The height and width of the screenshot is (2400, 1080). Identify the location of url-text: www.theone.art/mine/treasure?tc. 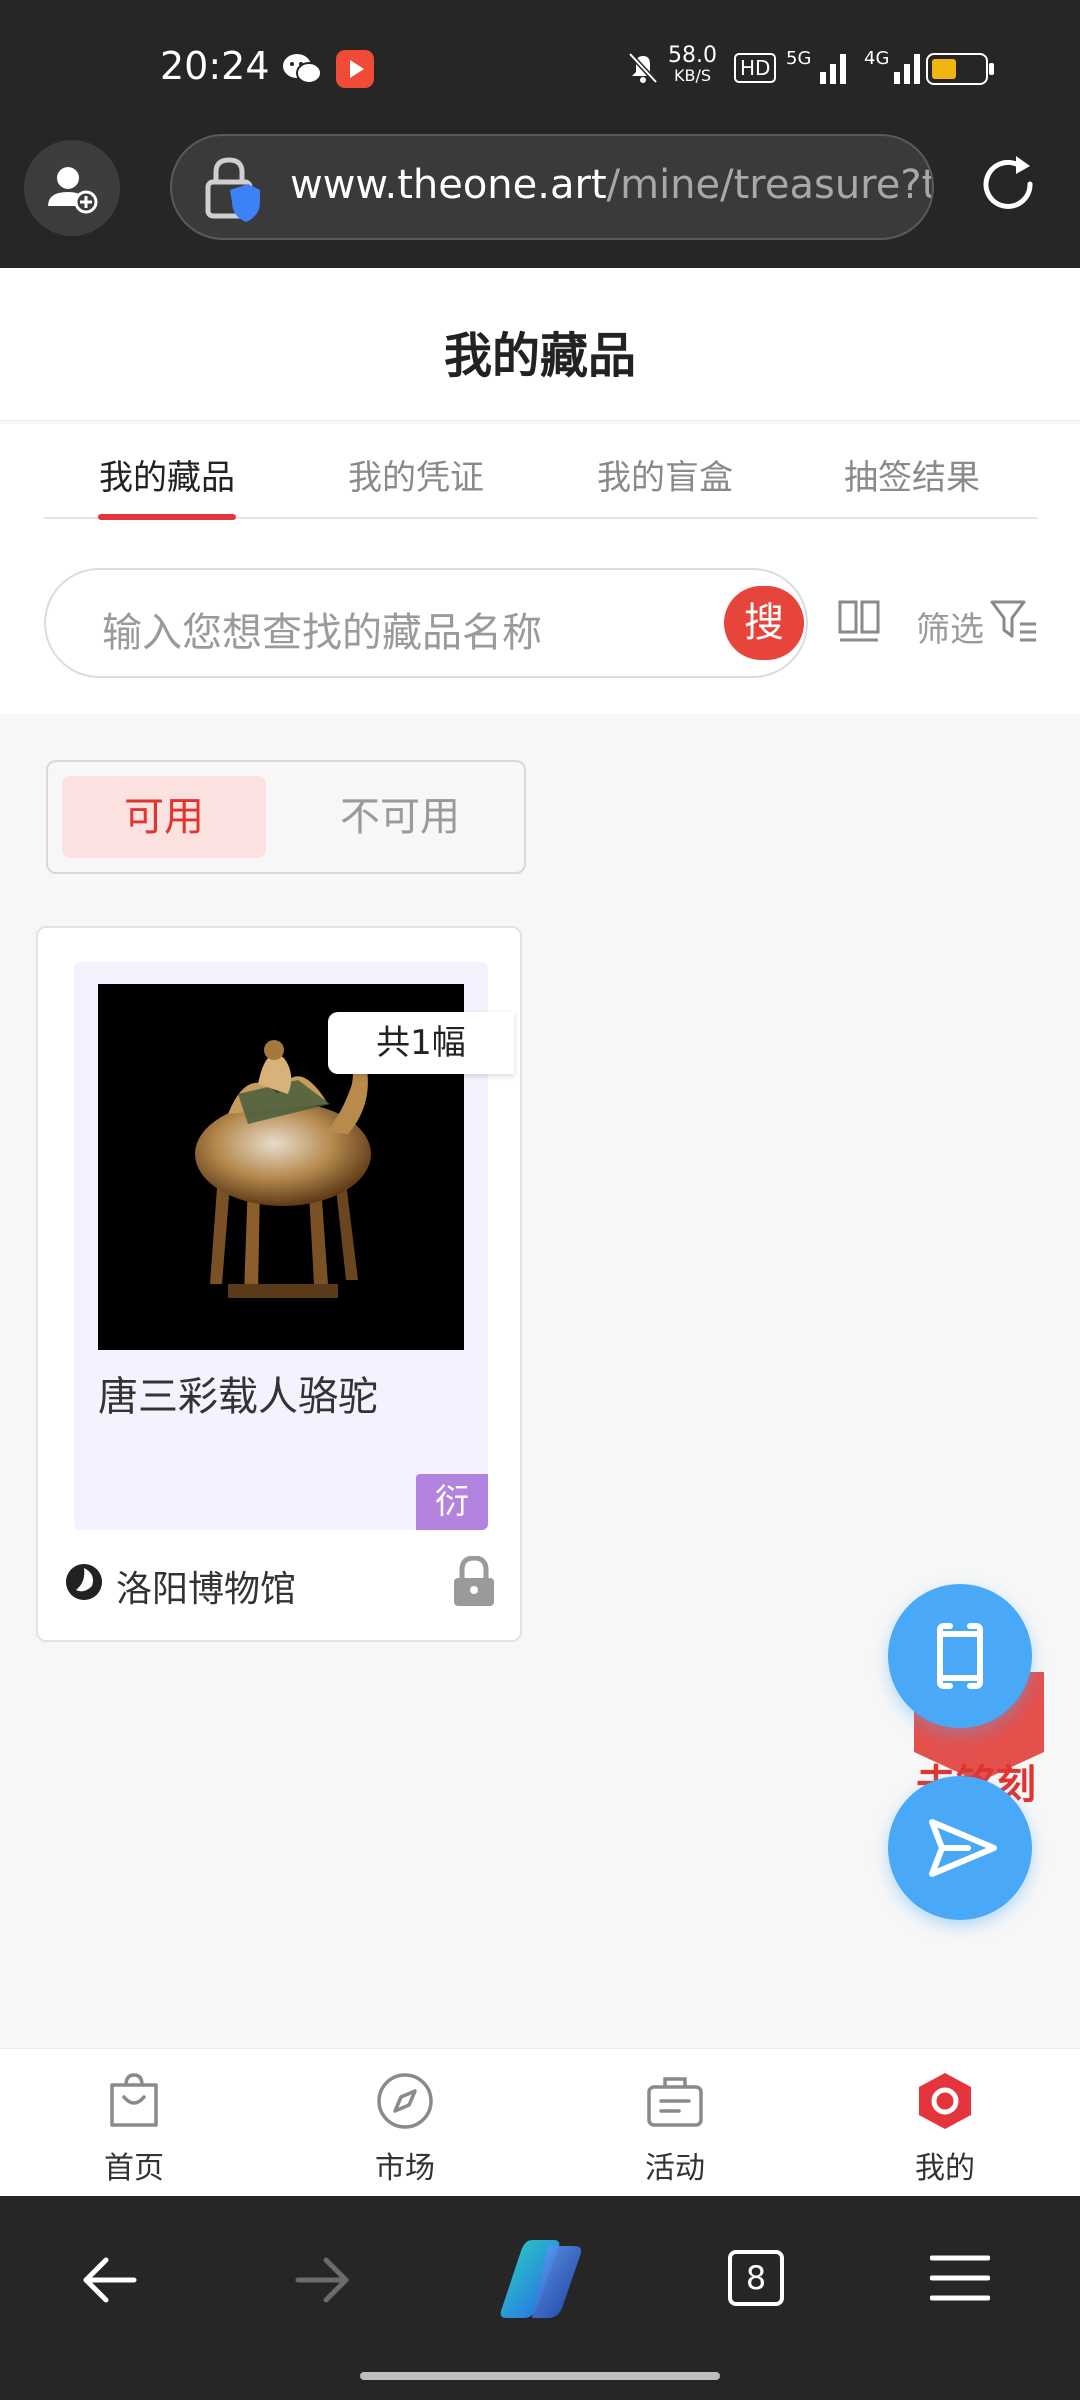
(612, 185).